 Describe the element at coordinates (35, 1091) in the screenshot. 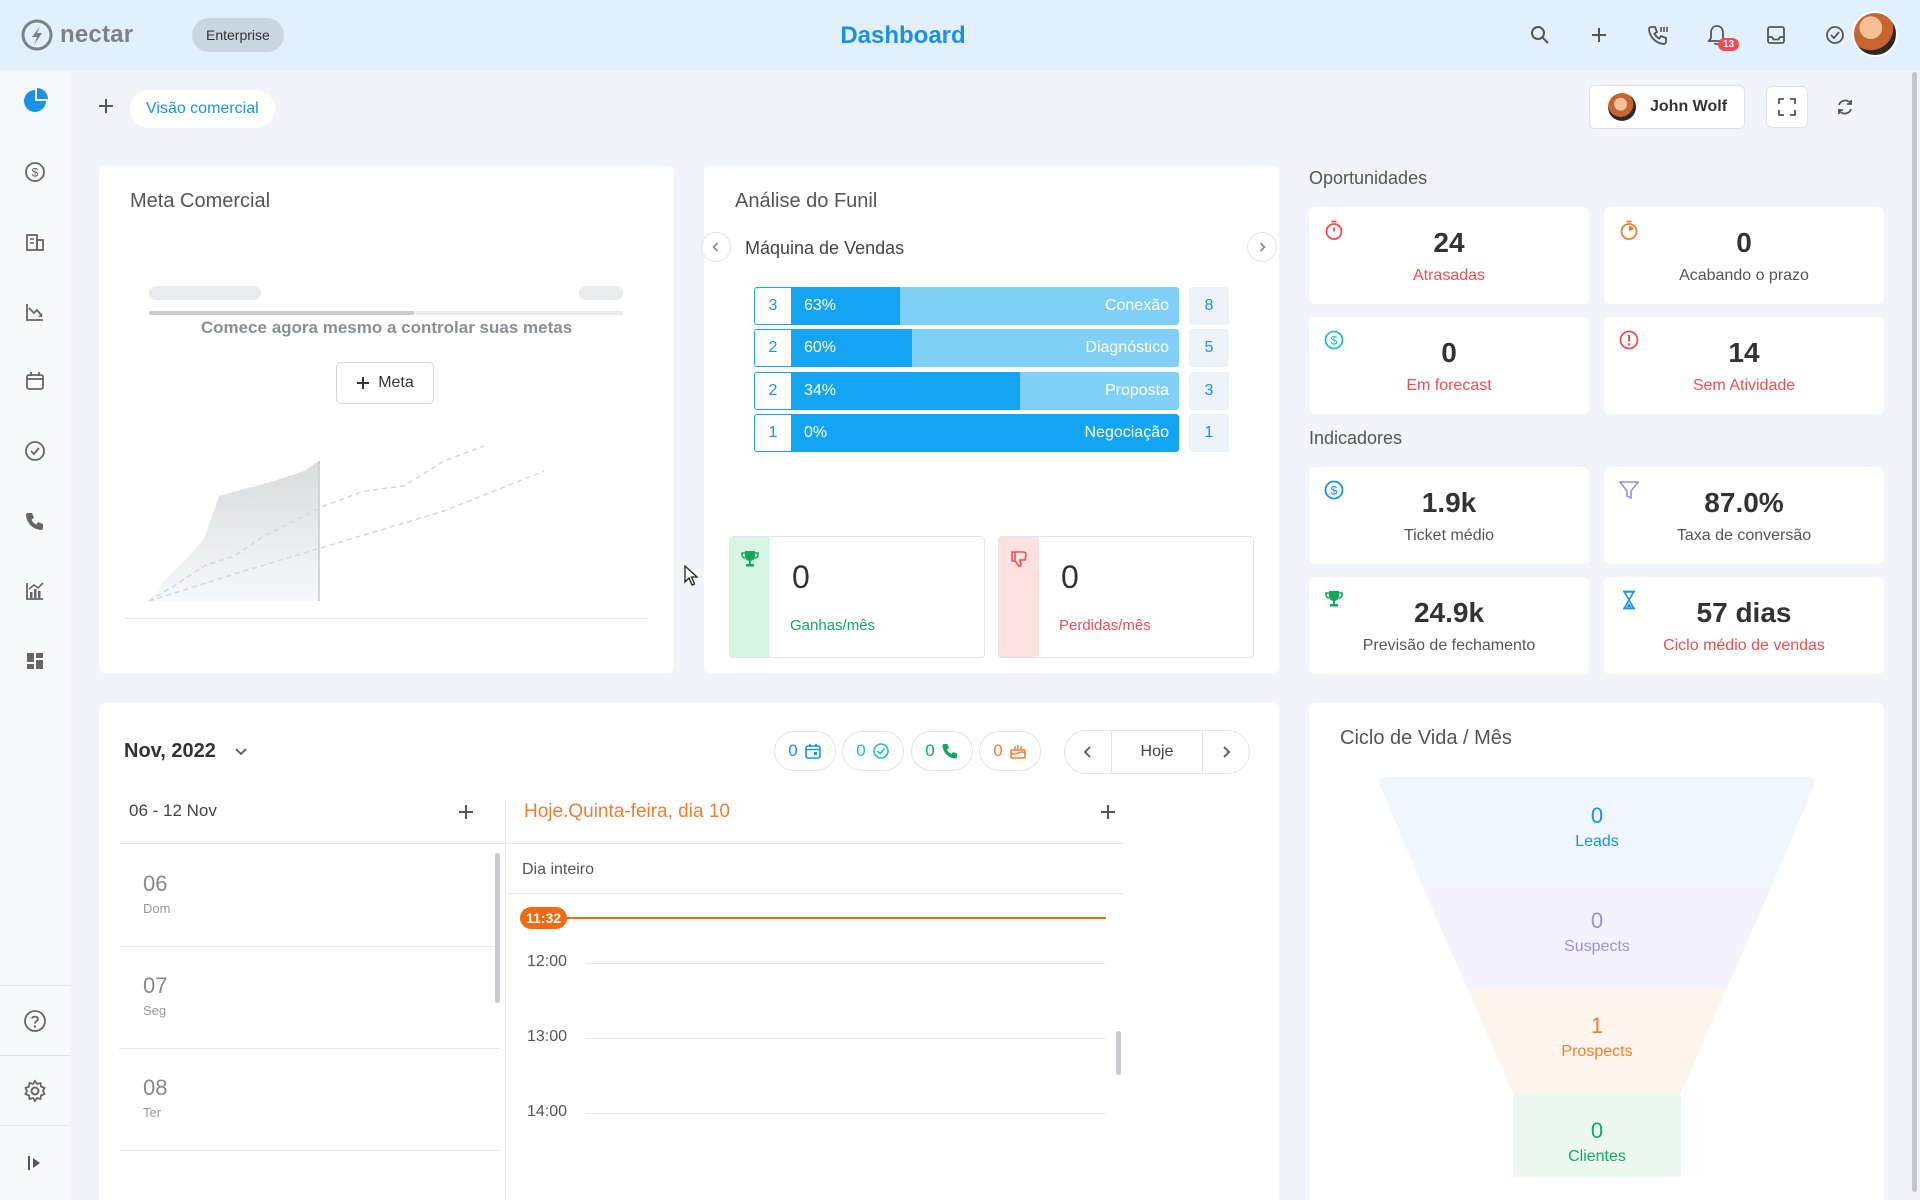

I see `gear-icon` at that location.